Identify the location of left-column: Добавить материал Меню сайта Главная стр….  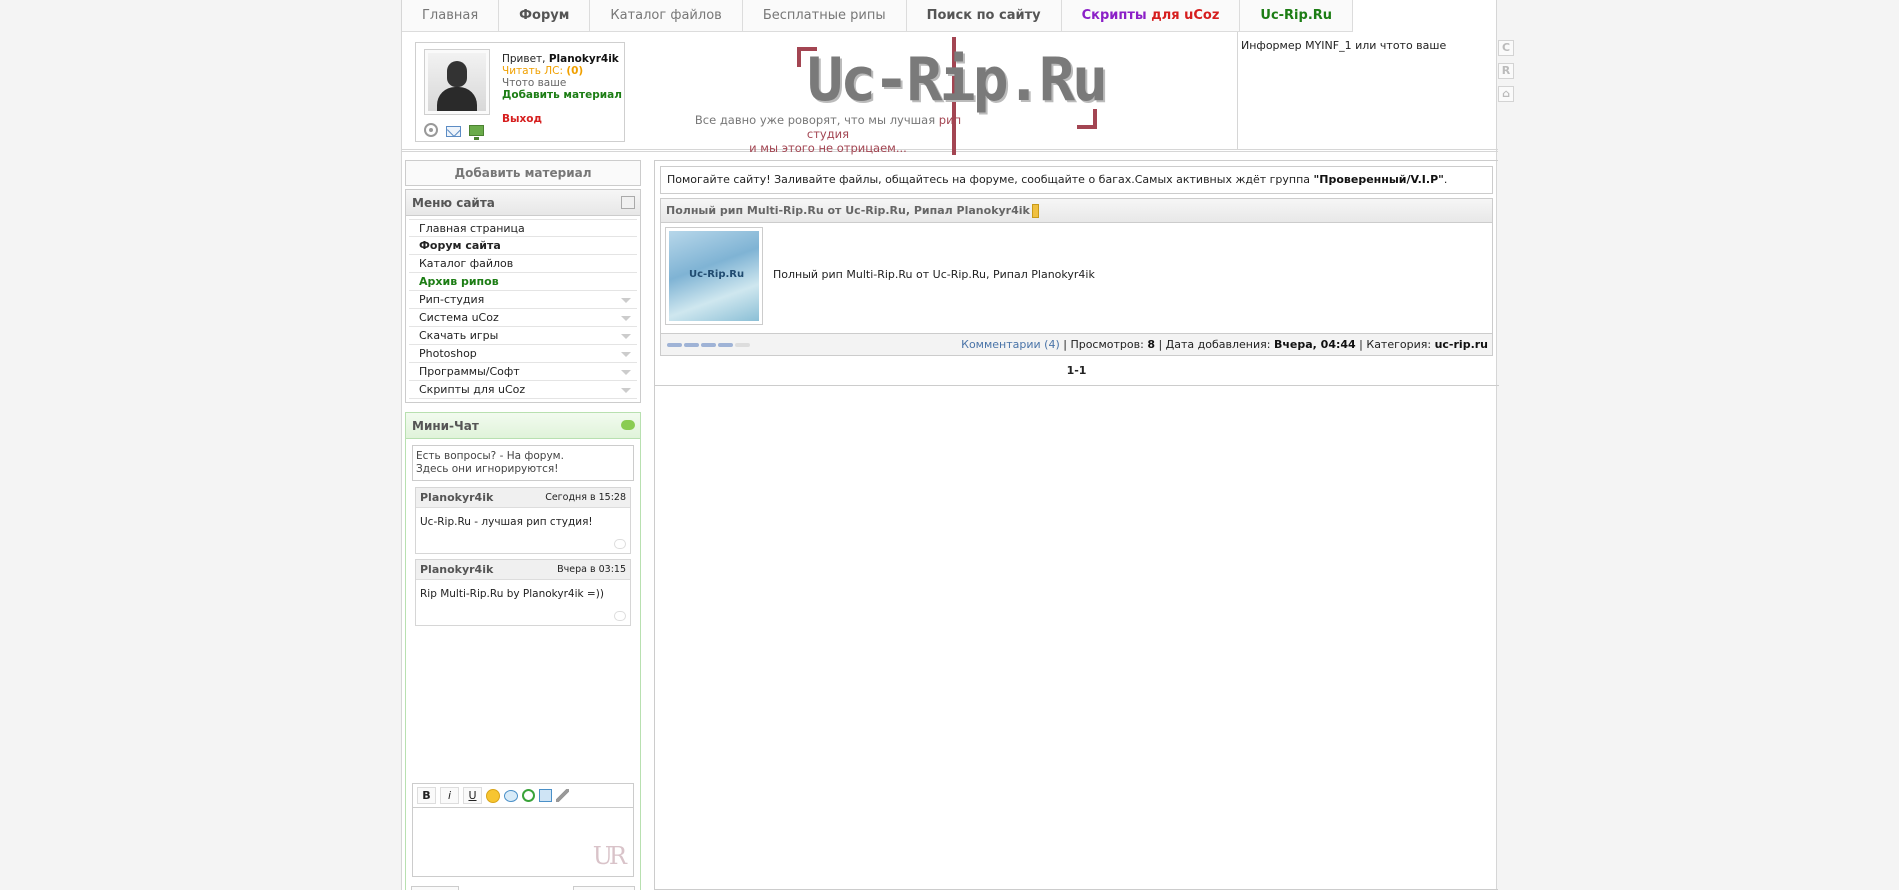
(523, 525).